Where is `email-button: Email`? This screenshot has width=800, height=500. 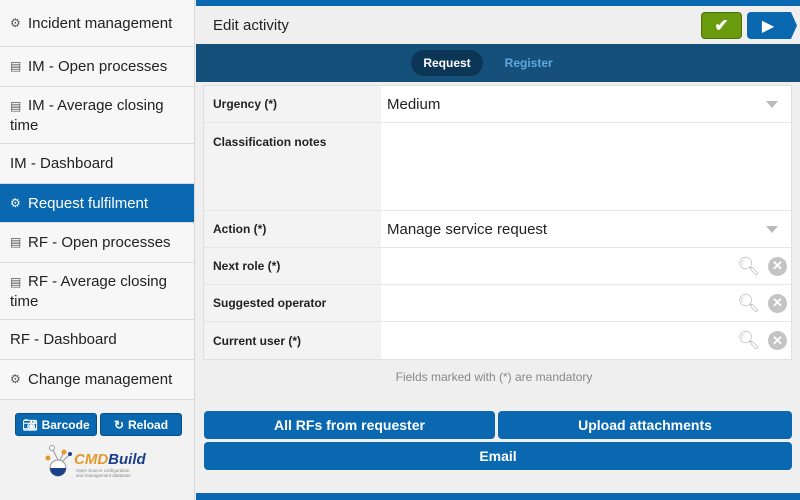
email-button: Email is located at coordinates (498, 456).